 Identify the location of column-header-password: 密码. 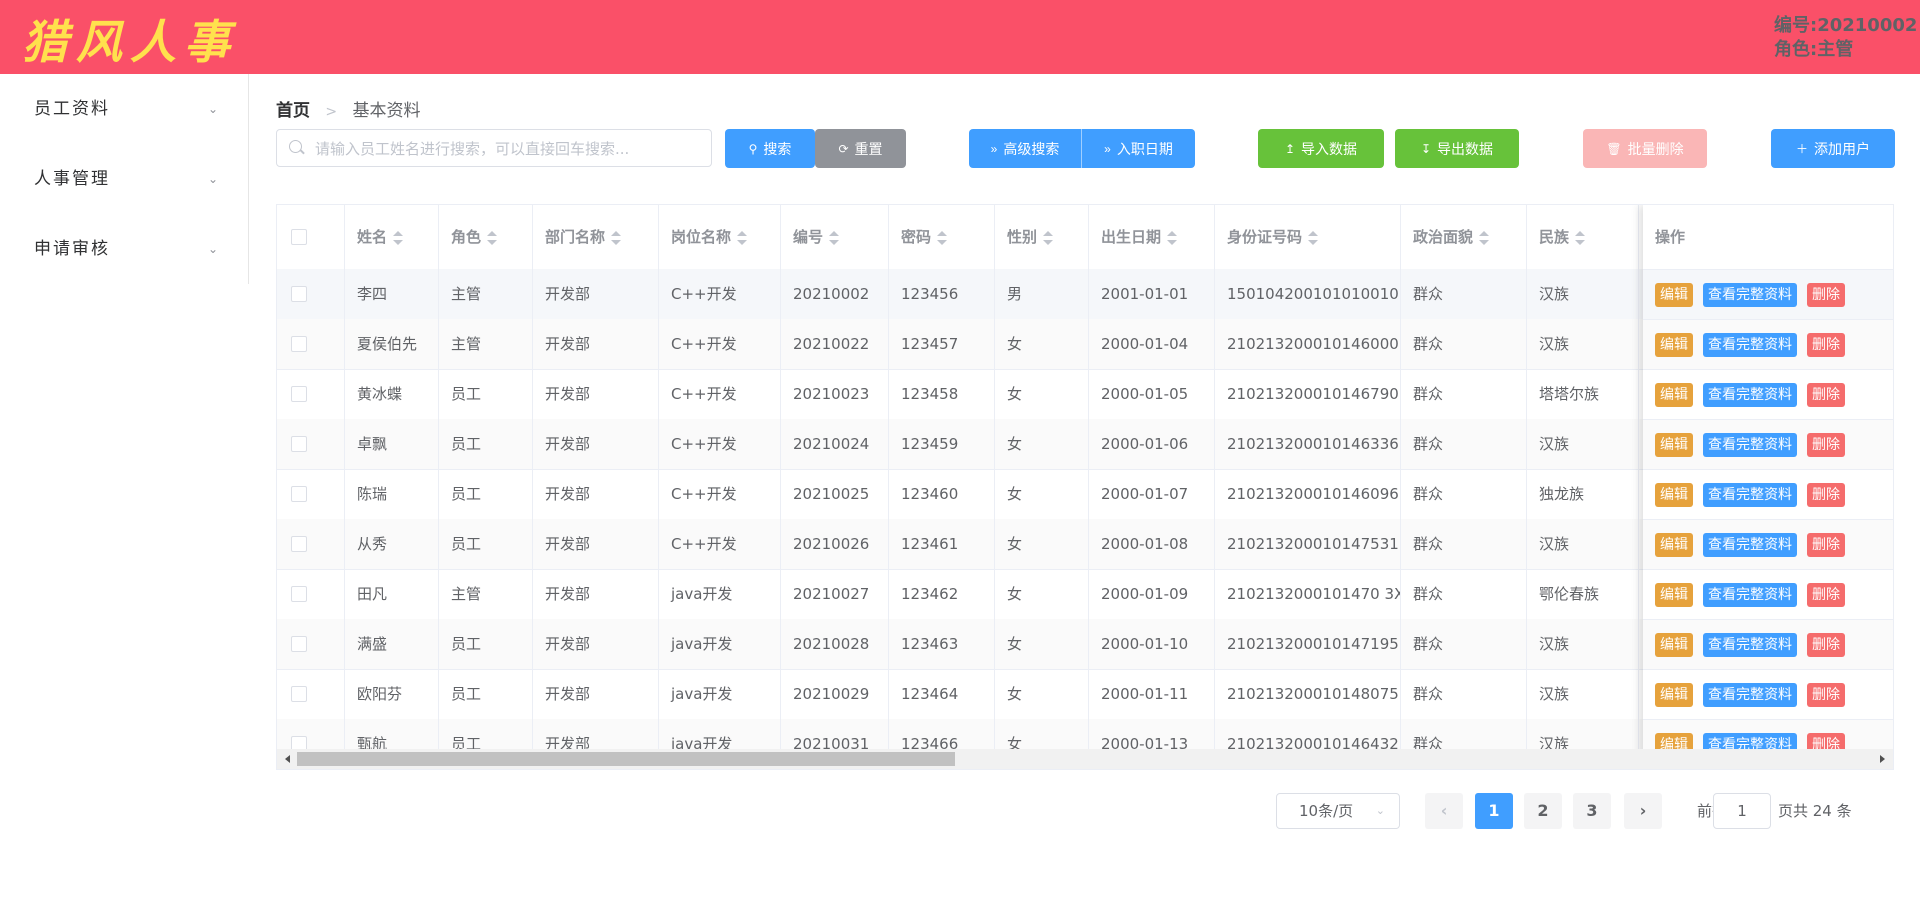
(942, 237).